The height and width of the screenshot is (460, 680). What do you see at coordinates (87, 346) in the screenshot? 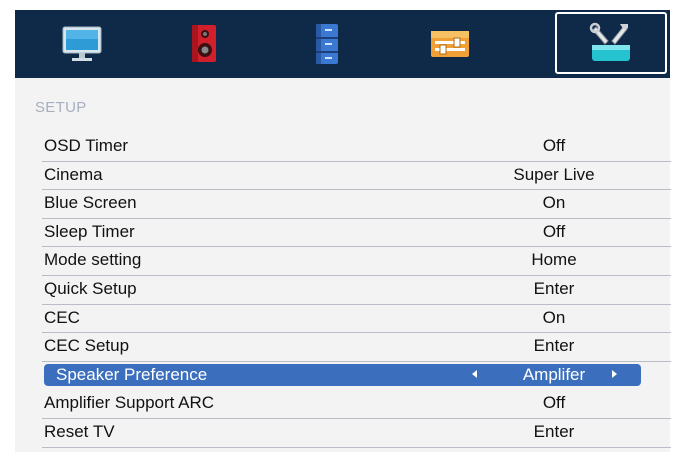
I see `setting-label: CEC Setup` at bounding box center [87, 346].